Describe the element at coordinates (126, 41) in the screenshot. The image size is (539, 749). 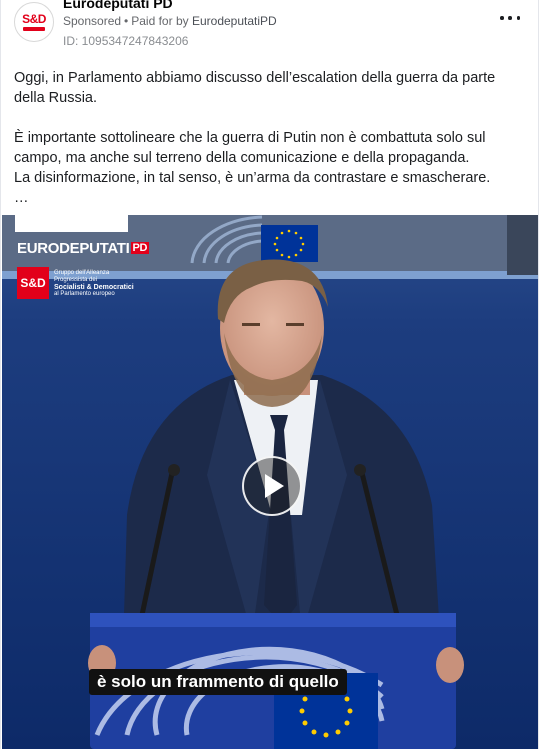
I see `ad-id: ID: 1095347247843206` at that location.